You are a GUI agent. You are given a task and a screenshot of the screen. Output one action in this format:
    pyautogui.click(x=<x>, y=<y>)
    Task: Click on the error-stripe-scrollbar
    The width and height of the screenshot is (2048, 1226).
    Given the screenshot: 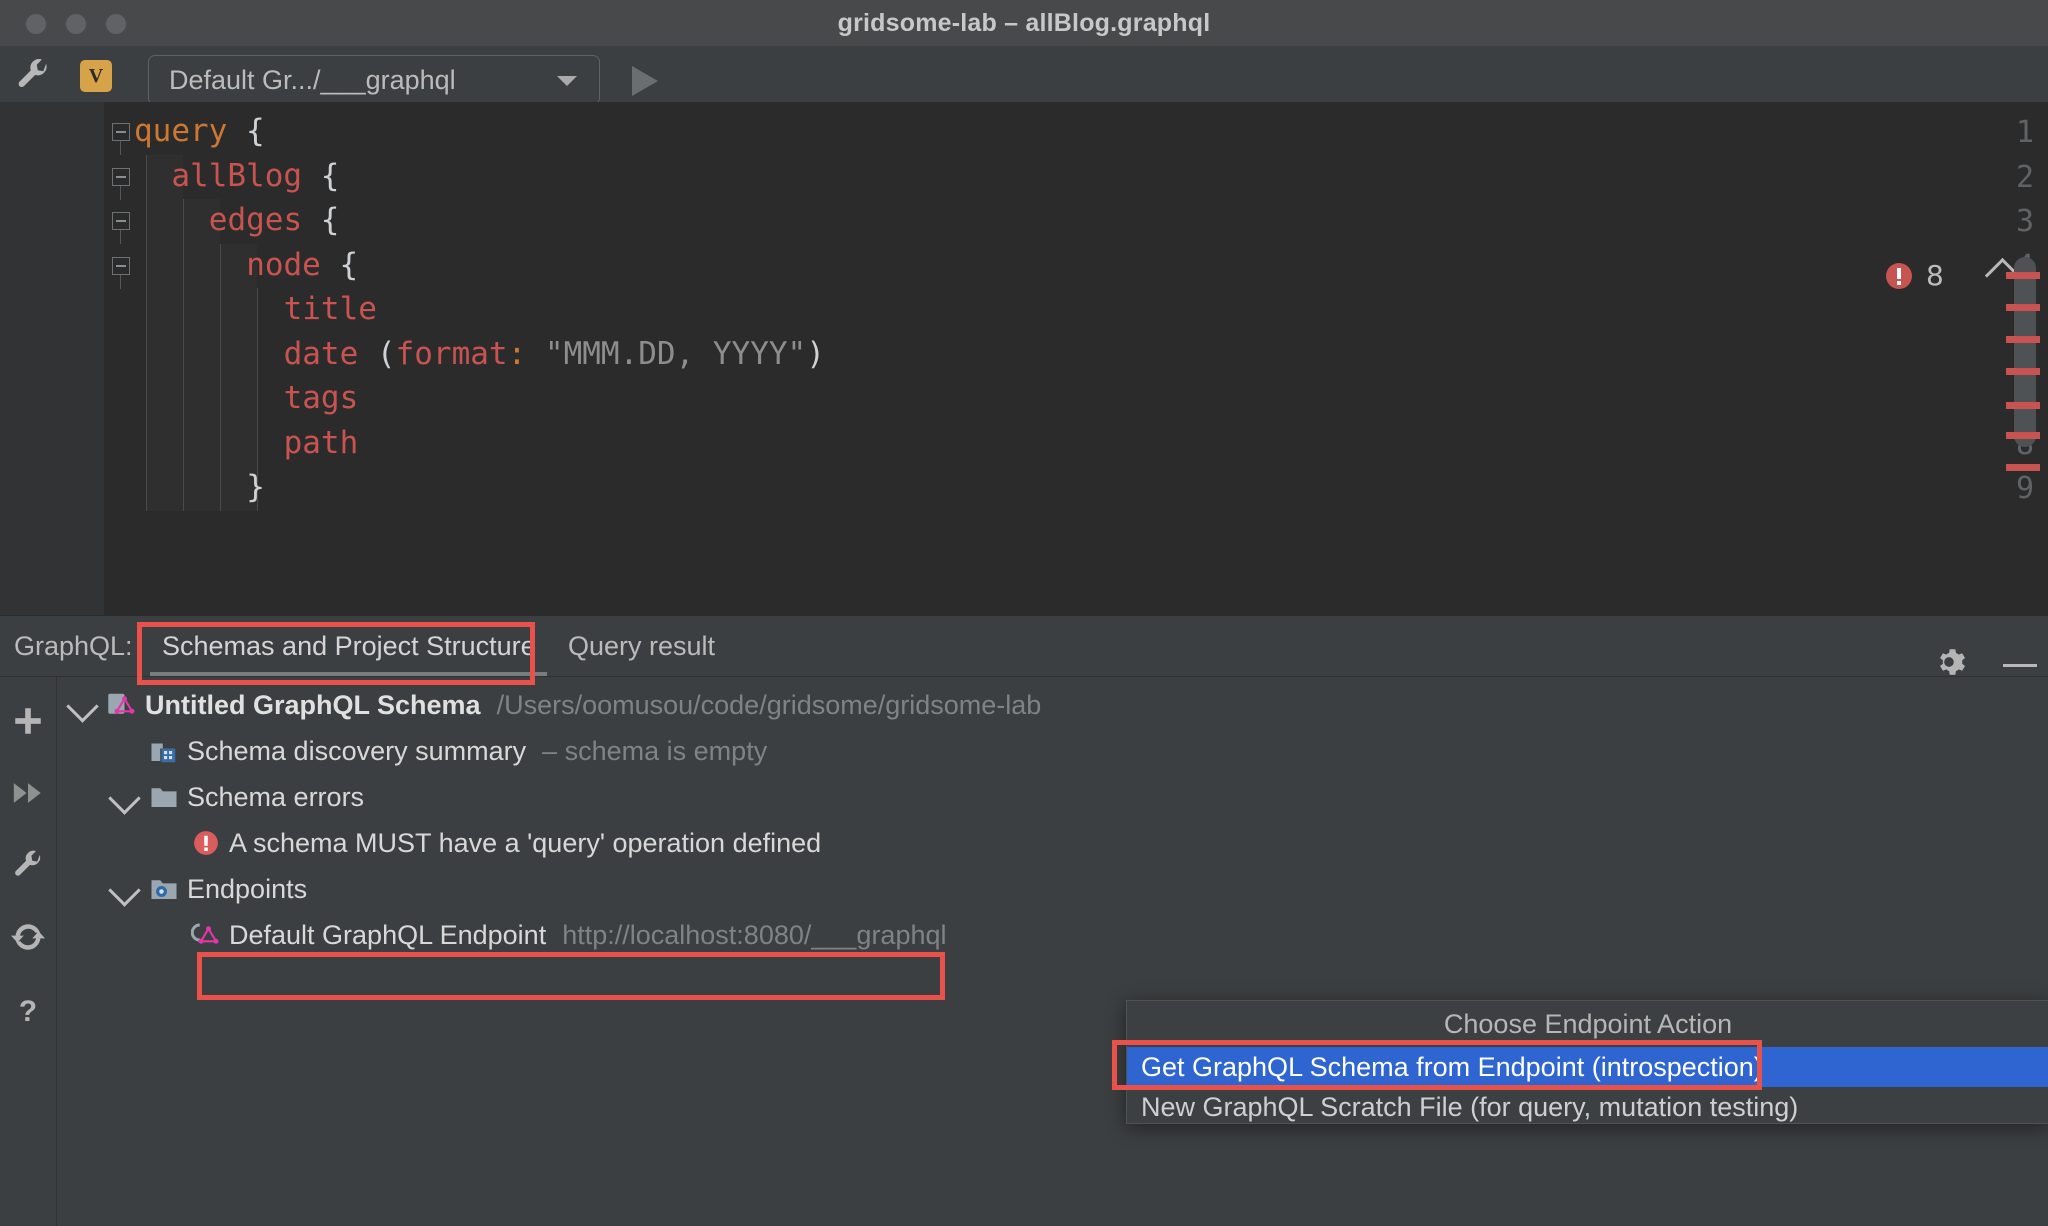 What is the action you would take?
    pyautogui.click(x=2024, y=358)
    